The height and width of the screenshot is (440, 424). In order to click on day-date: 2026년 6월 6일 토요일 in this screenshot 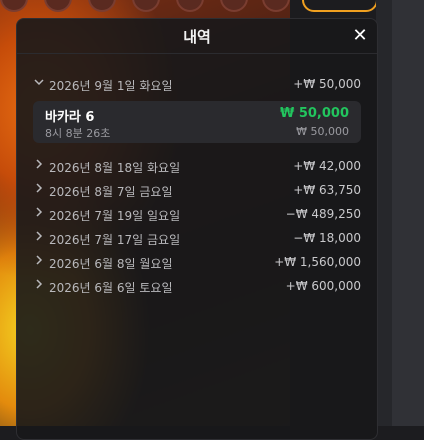, I will do `click(111, 288)`.